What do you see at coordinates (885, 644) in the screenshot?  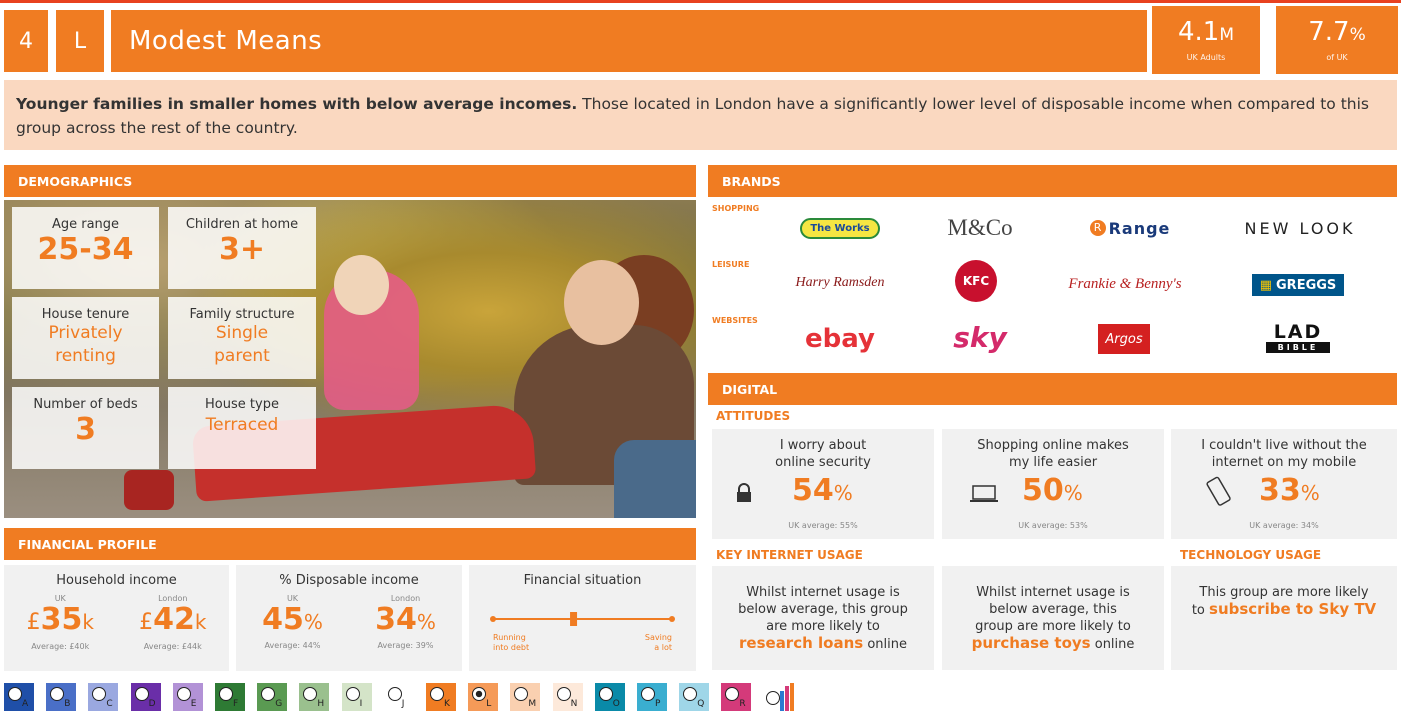 I see `key1-end: online` at bounding box center [885, 644].